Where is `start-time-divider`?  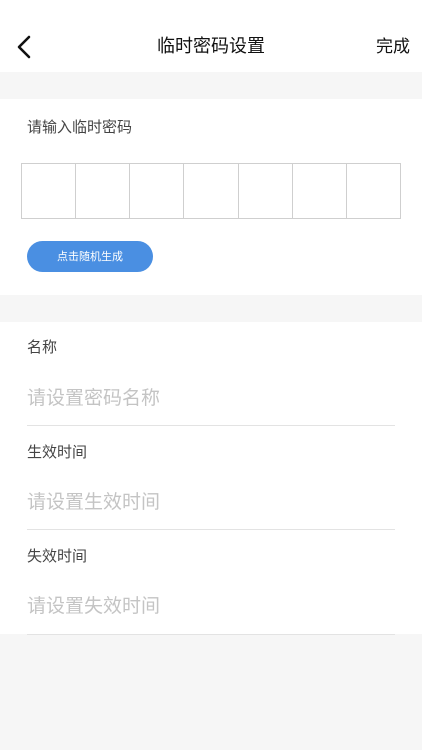 start-time-divider is located at coordinates (211, 529).